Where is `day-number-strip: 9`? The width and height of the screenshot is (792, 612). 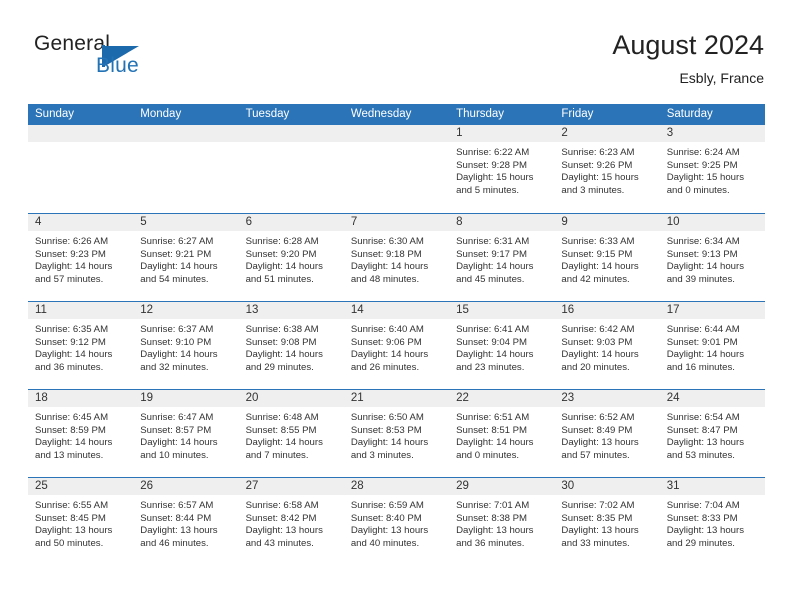
day-number-strip: 9 is located at coordinates (607, 222).